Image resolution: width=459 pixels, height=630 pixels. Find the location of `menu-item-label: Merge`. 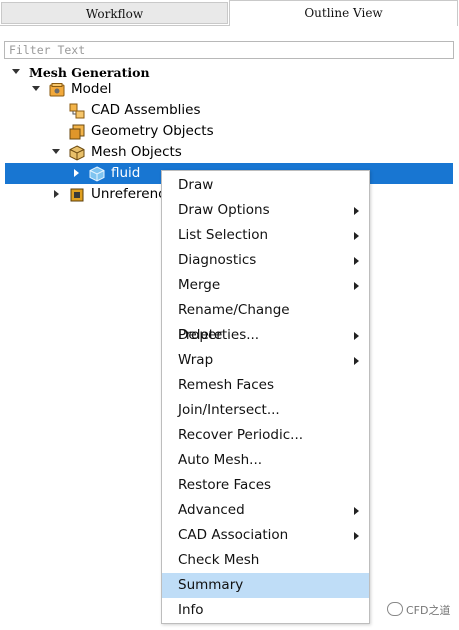

menu-item-label: Merge is located at coordinates (199, 285).